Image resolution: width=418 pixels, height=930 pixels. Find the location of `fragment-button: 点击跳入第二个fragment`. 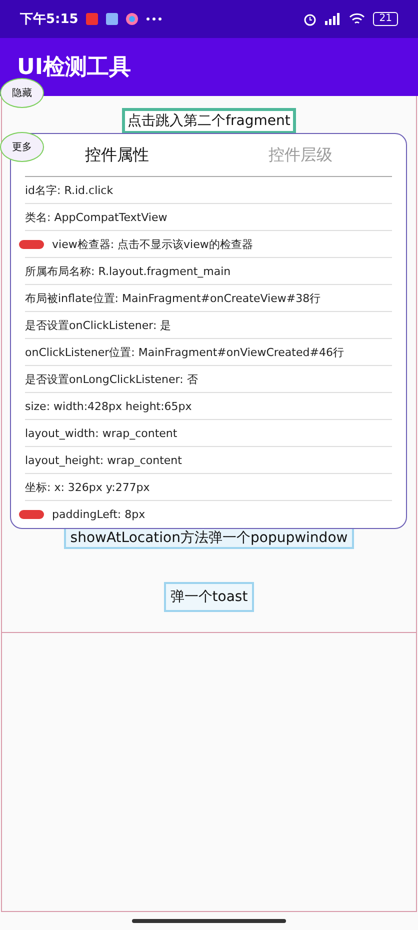

fragment-button: 点击跳入第二个fragment is located at coordinates (209, 121).